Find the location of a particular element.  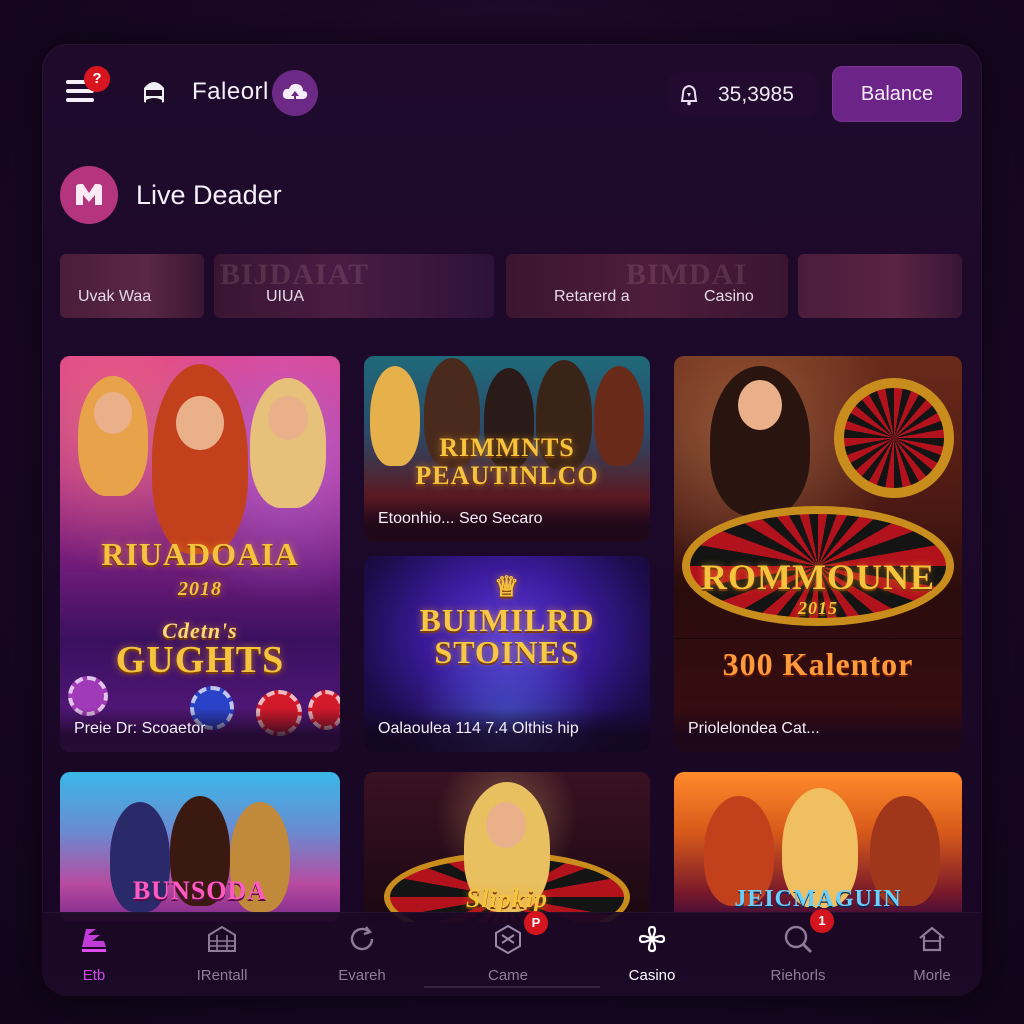

section-avatar is located at coordinates (89, 195).